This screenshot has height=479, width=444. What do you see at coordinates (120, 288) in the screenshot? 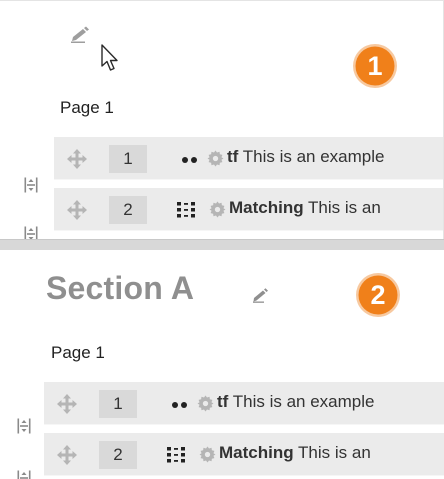
I see `section-heading: Section A` at bounding box center [120, 288].